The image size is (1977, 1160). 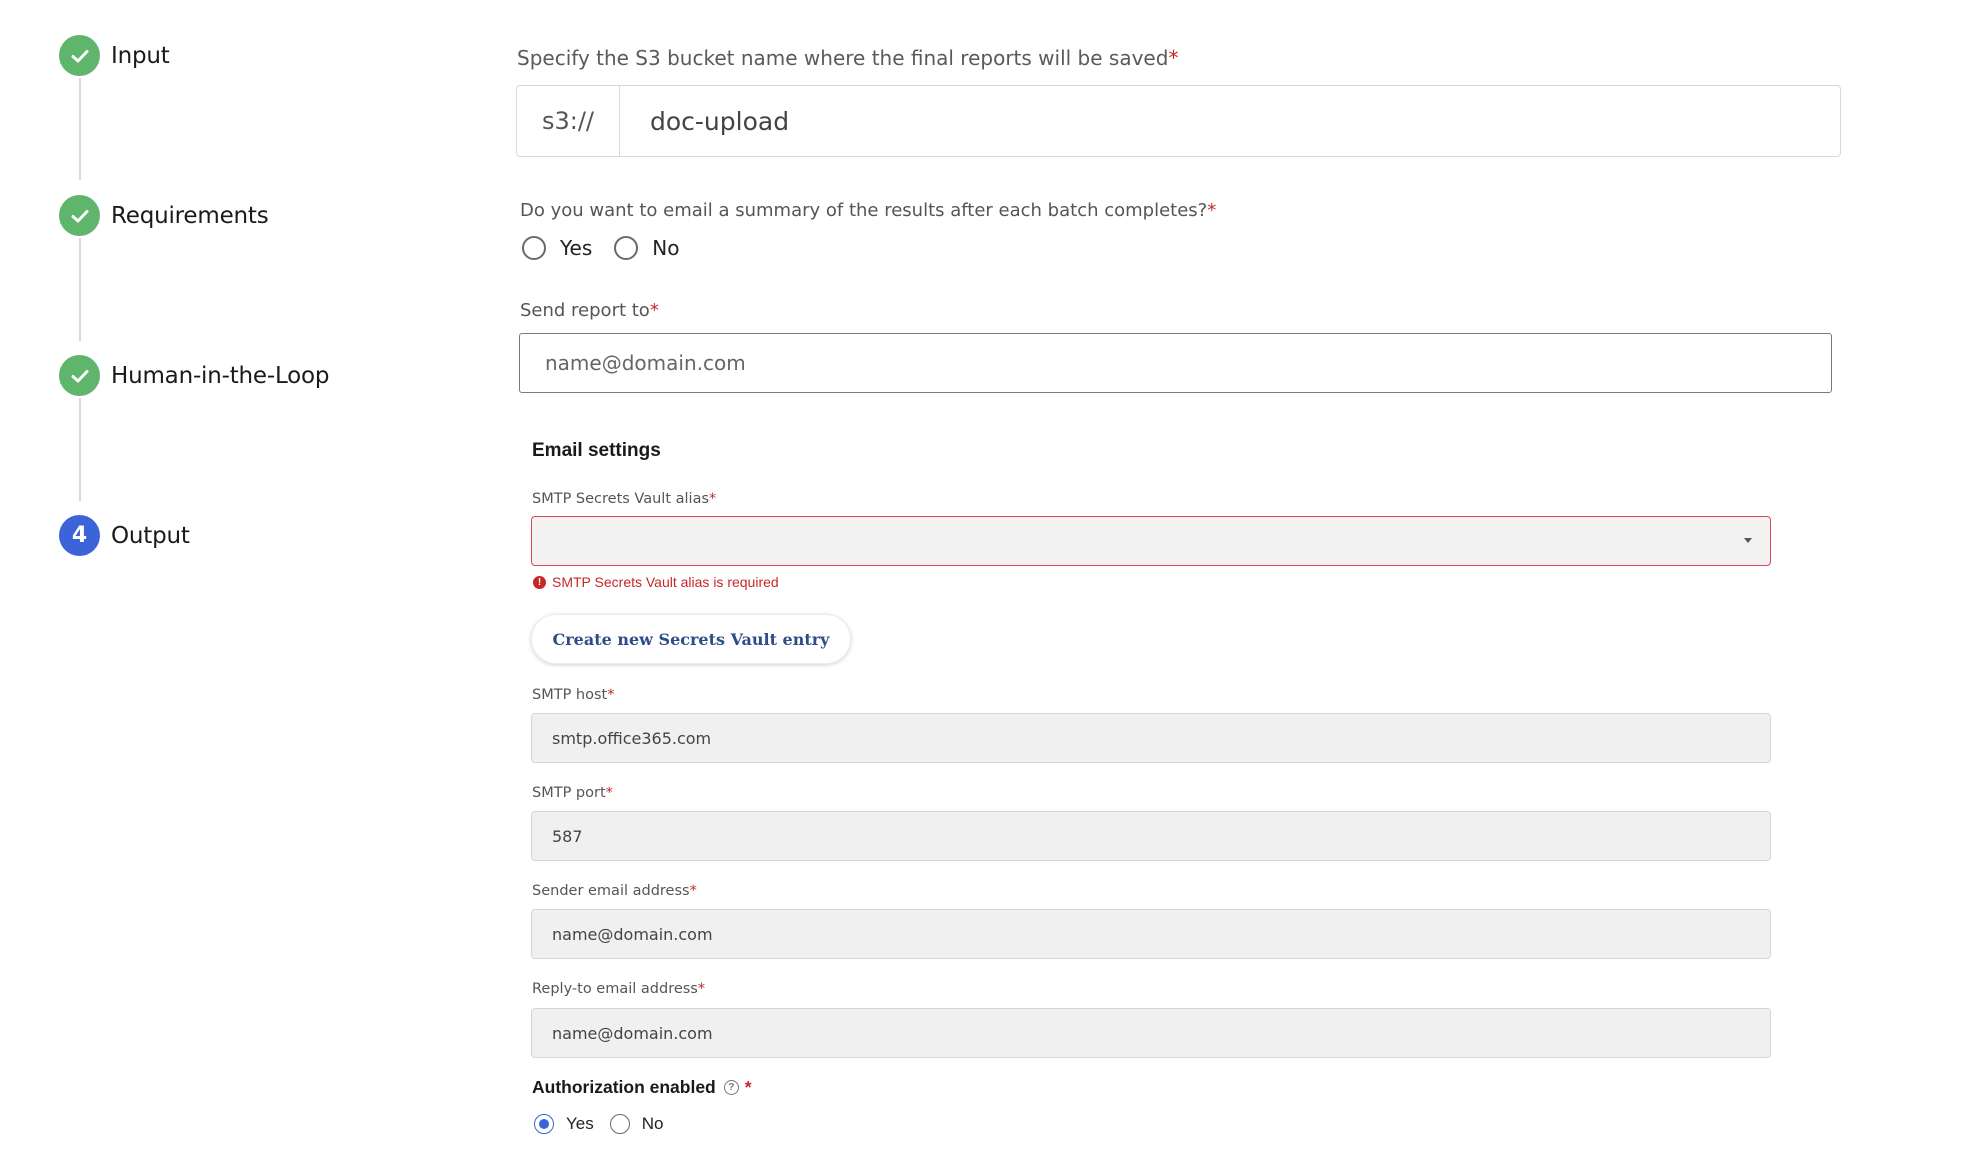 What do you see at coordinates (573, 695) in the screenshot?
I see `smtp-host-label: SMTP host*` at bounding box center [573, 695].